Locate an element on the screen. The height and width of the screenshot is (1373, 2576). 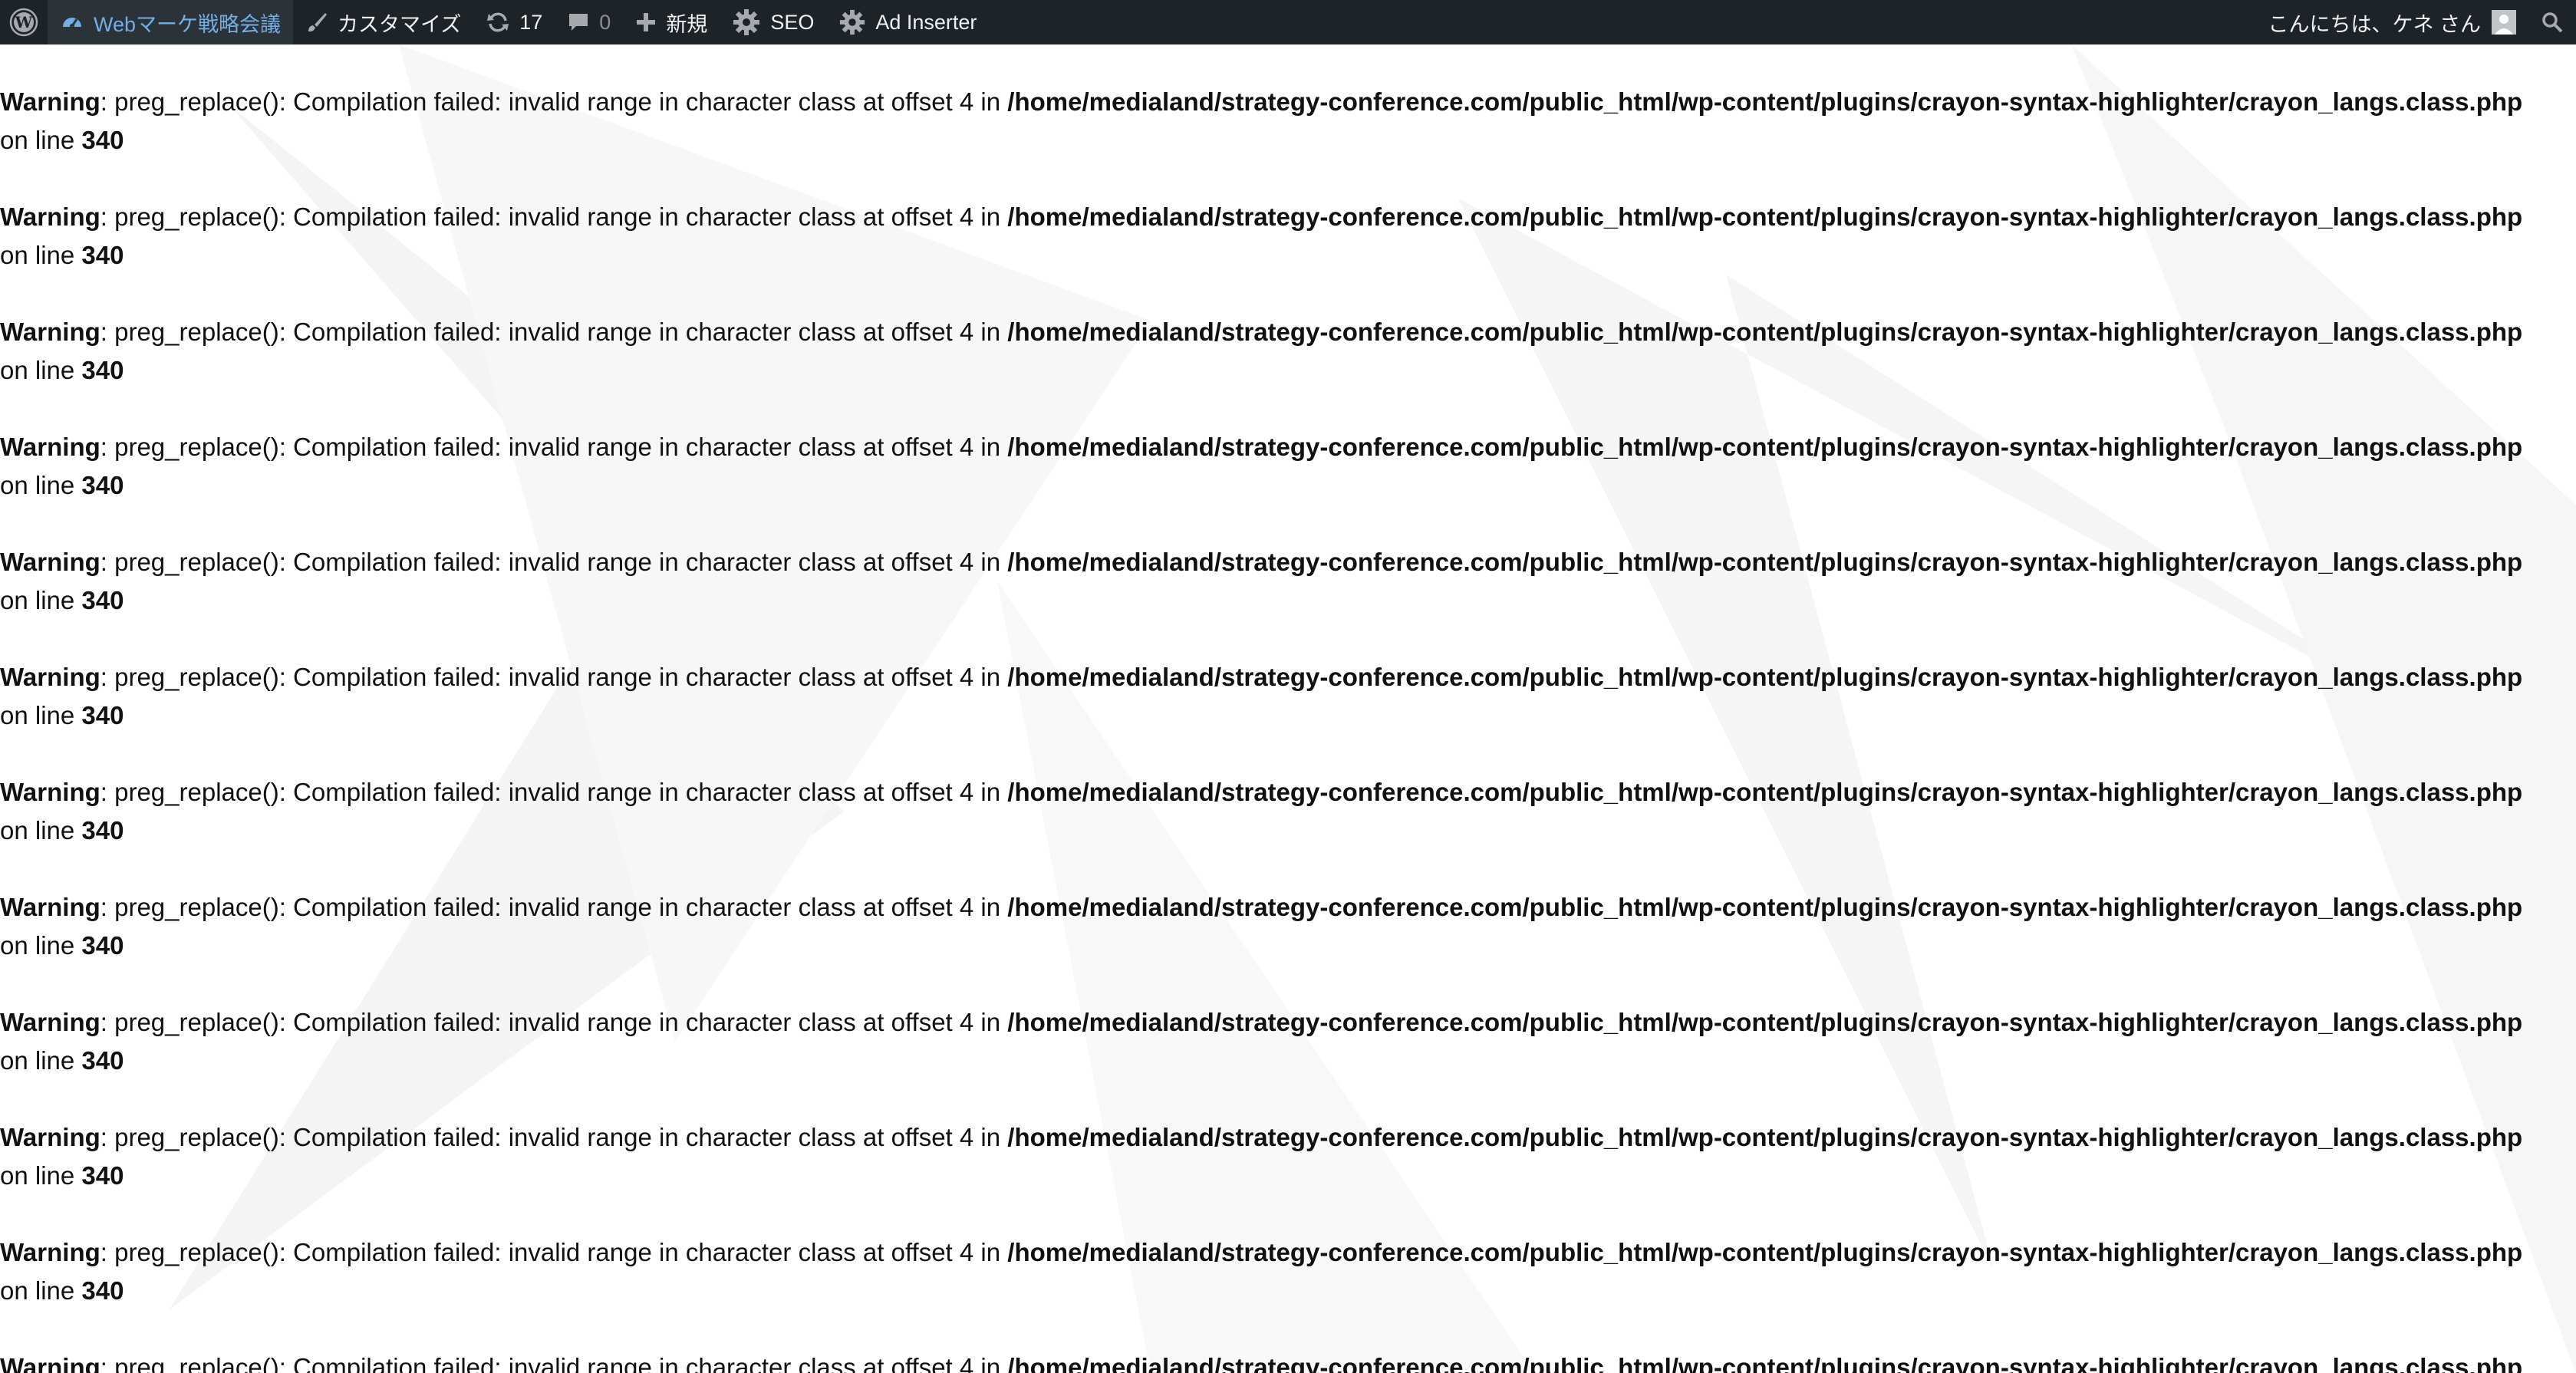
admin-bar-right: こんにちは、ケネ さん is located at coordinates (2415, 22).